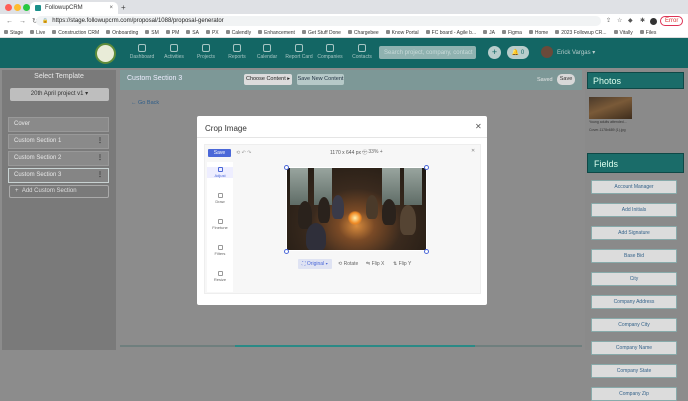 This screenshot has height=401, width=688. I want to click on bookmark-item: JA, so click(489, 33).